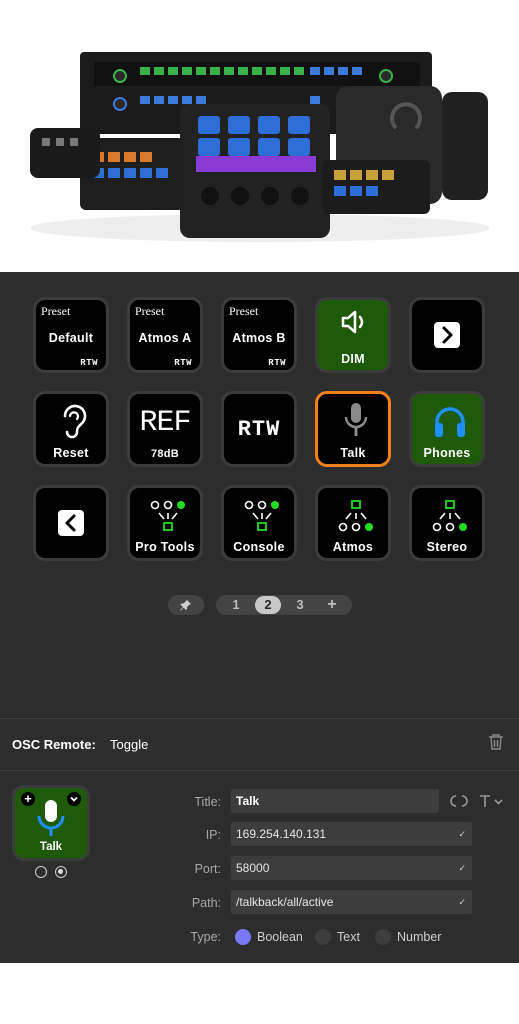  I want to click on key-reset: Reset, so click(71, 429).